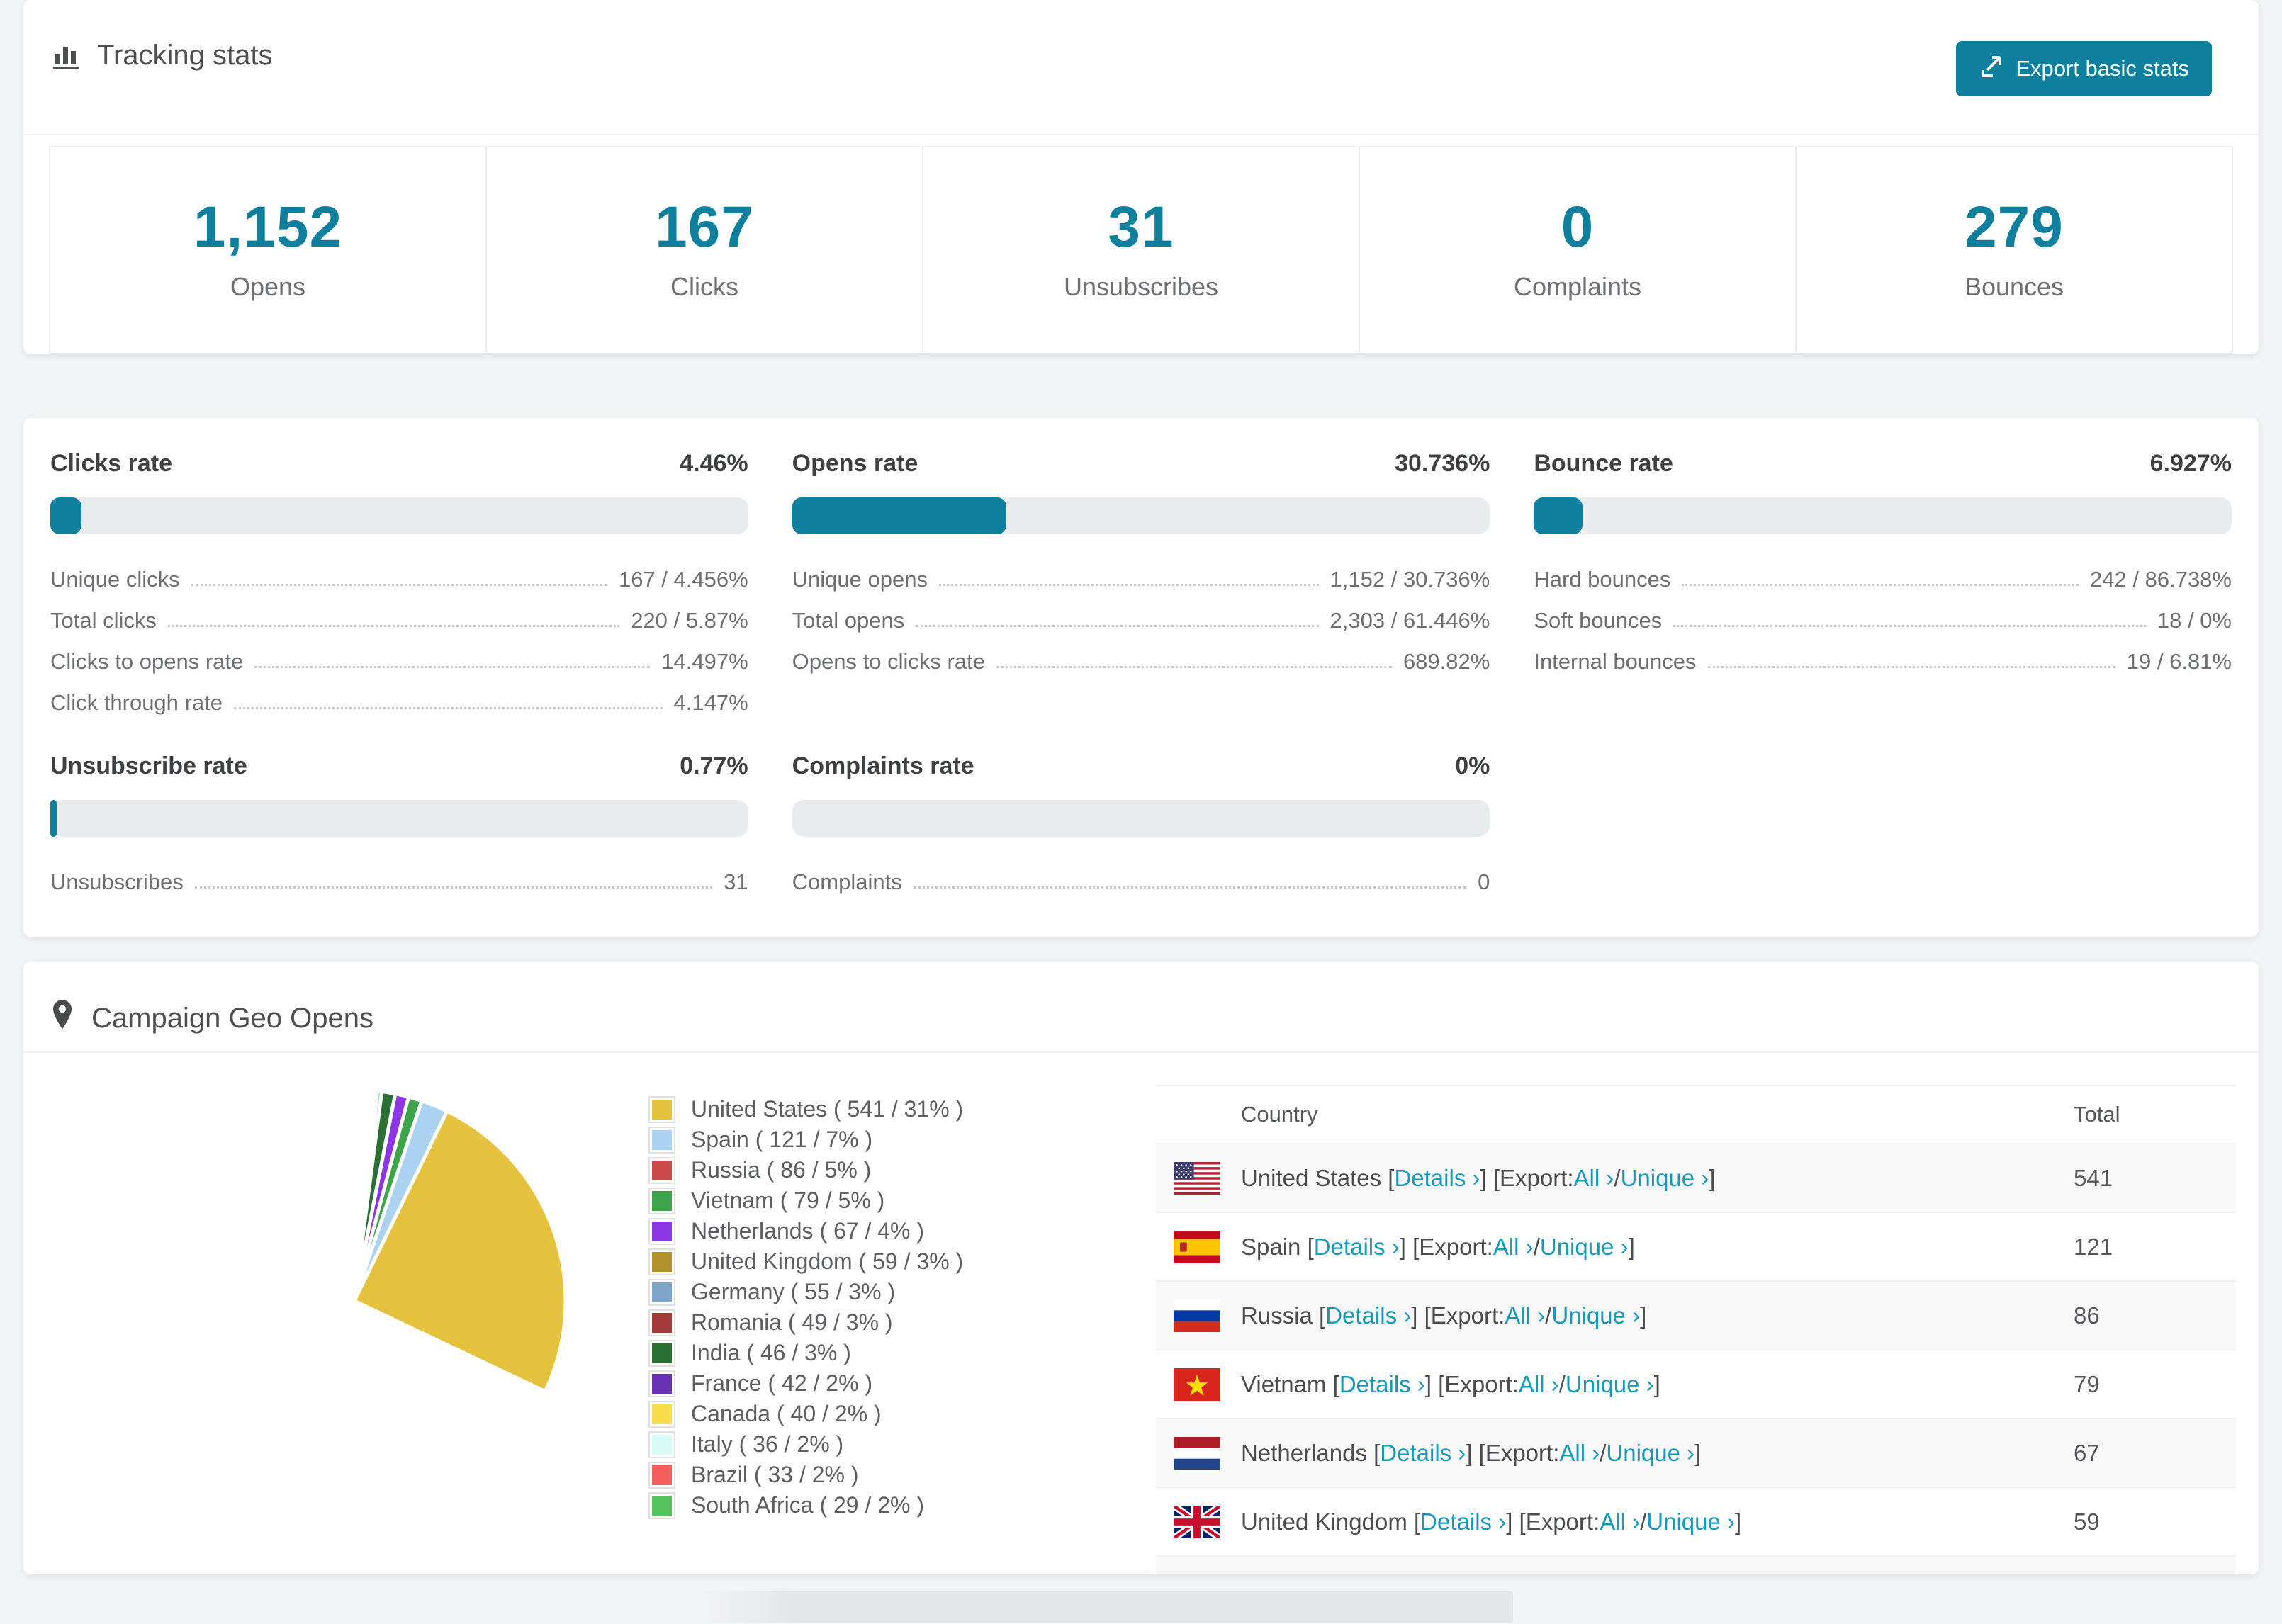 The width and height of the screenshot is (2282, 1624). What do you see at coordinates (711, 703) in the screenshot?
I see `rate-row-value: 4.147%` at bounding box center [711, 703].